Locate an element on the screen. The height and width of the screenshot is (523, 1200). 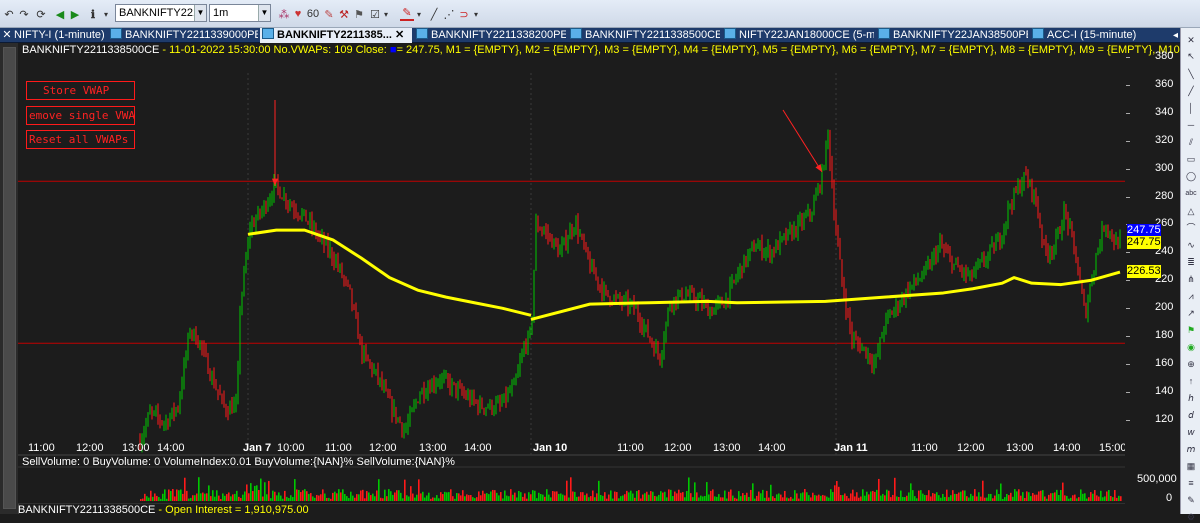
horizontal-line-icon: ─ is located at coordinates (1191, 125).